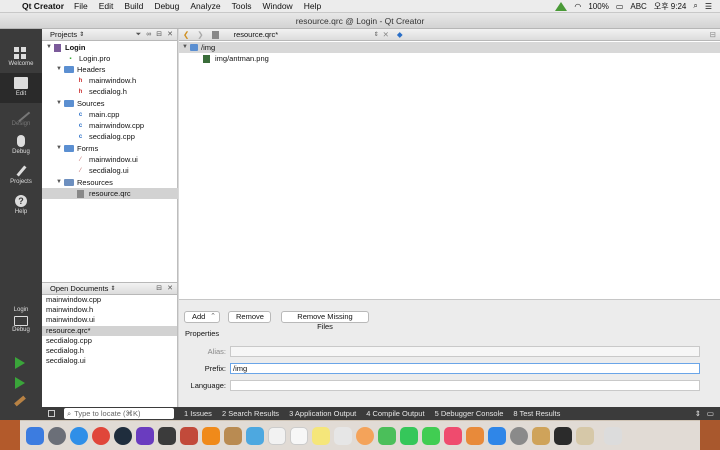 The width and height of the screenshot is (720, 450). What do you see at coordinates (84, 182) in the screenshot?
I see `tree-folder-resources: ▼ Resources` at bounding box center [84, 182].